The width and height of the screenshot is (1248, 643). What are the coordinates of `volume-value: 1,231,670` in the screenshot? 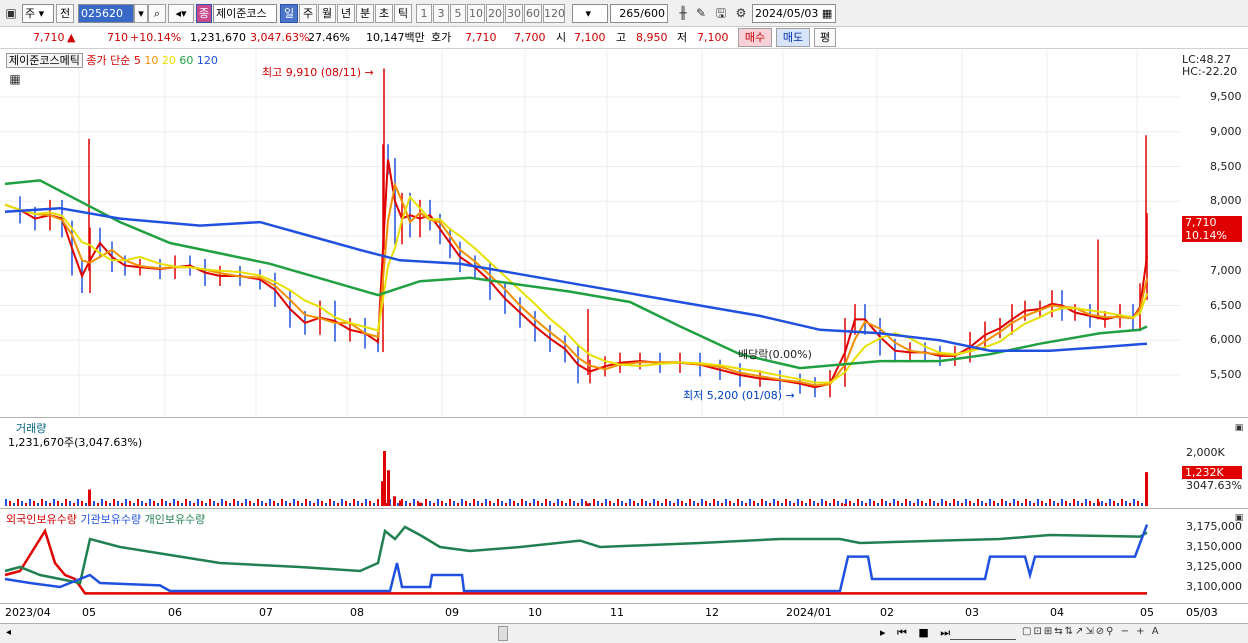 It's located at (218, 37).